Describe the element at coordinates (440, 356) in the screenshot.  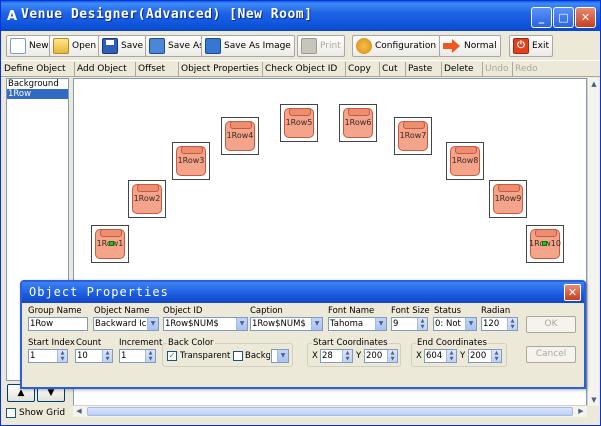
I see `end-x-stepper: 604 ▲ ▼` at that location.